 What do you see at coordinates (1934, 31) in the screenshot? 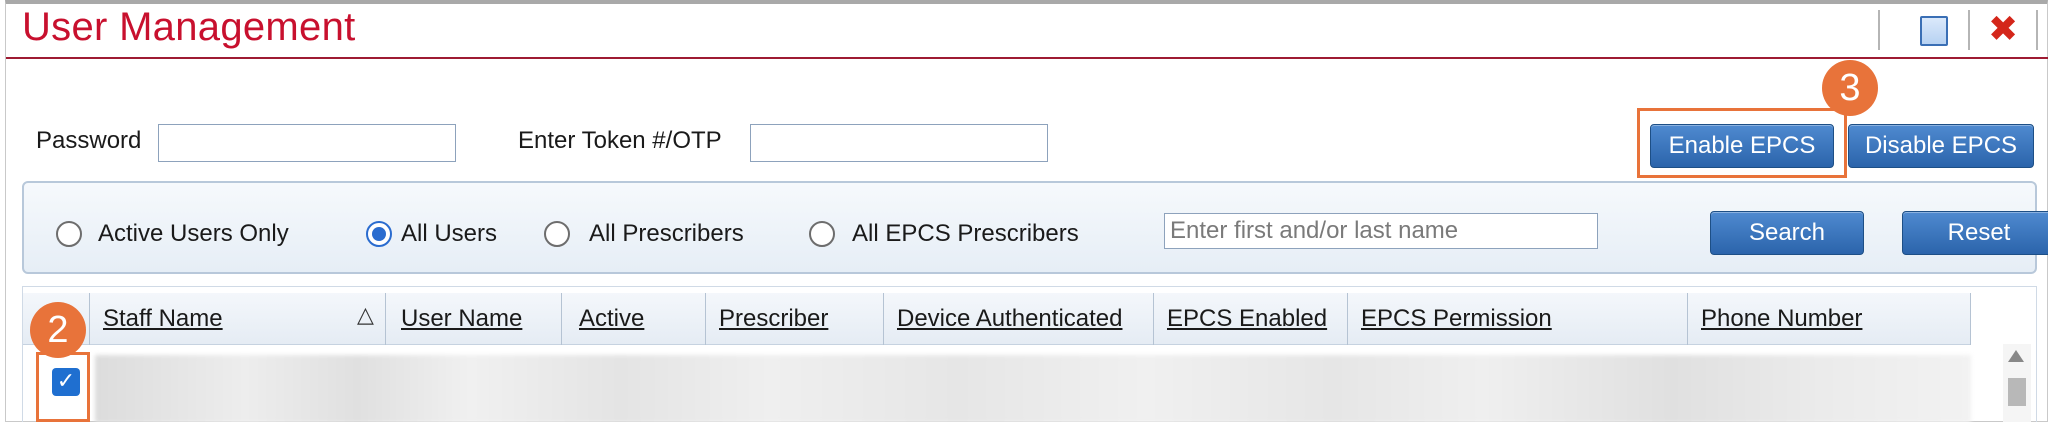
I see `document-icon` at bounding box center [1934, 31].